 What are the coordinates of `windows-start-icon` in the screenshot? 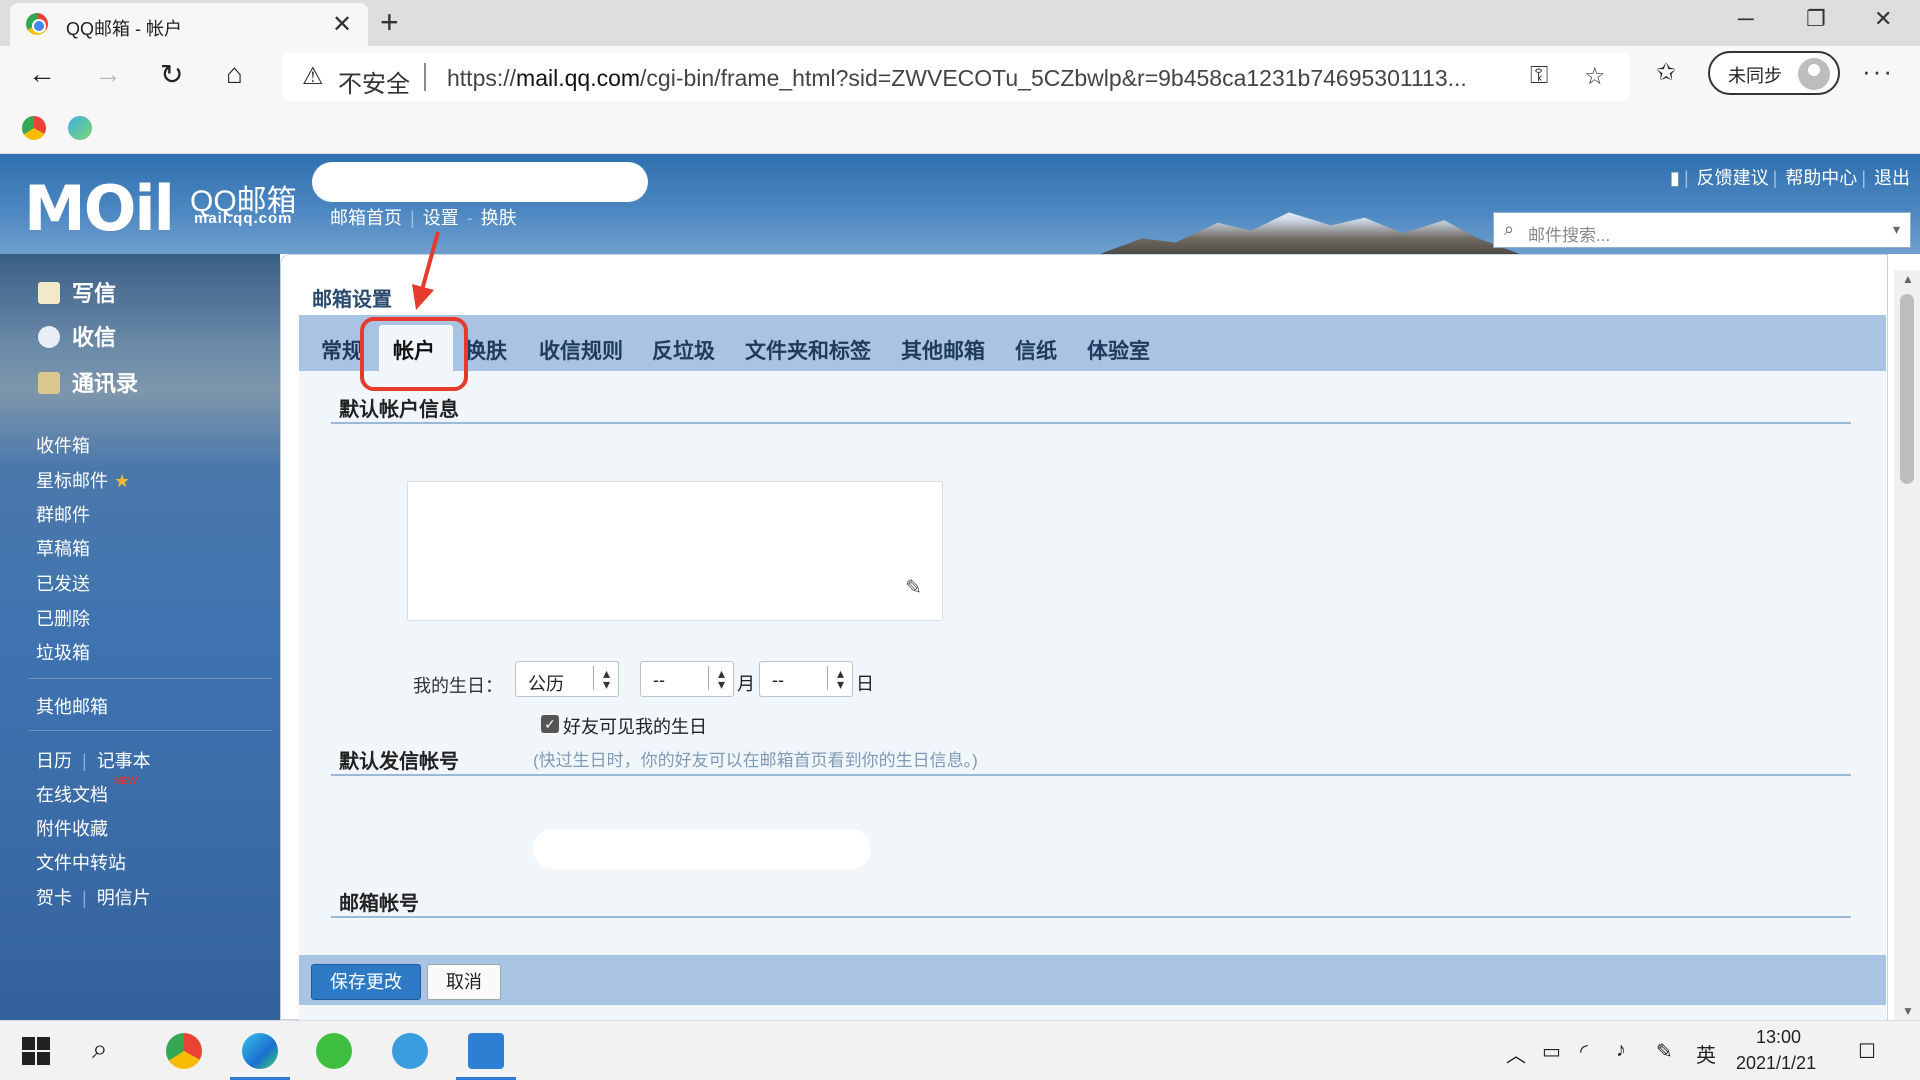 It's located at (36, 1051).